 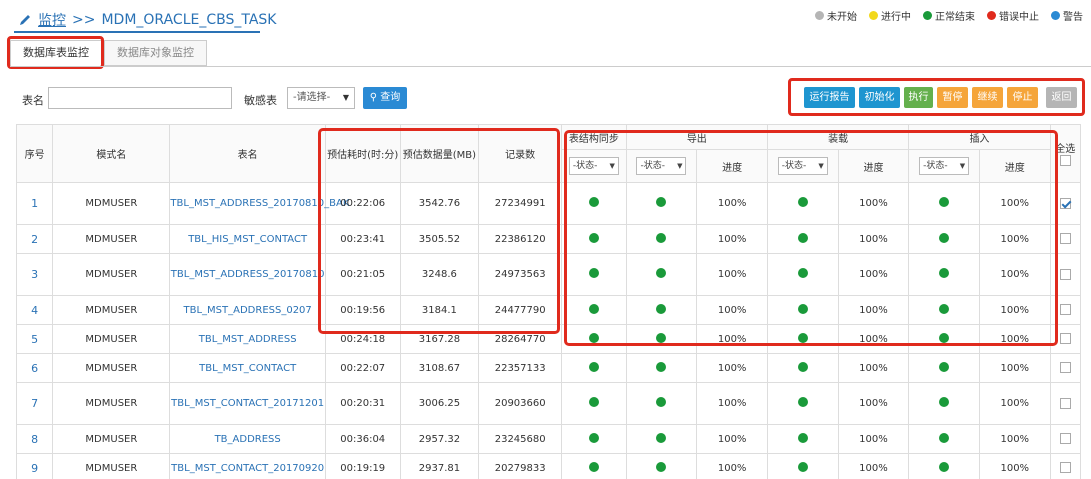 I want to click on tab-object-monitor: 数据库对象监控, so click(x=155, y=53).